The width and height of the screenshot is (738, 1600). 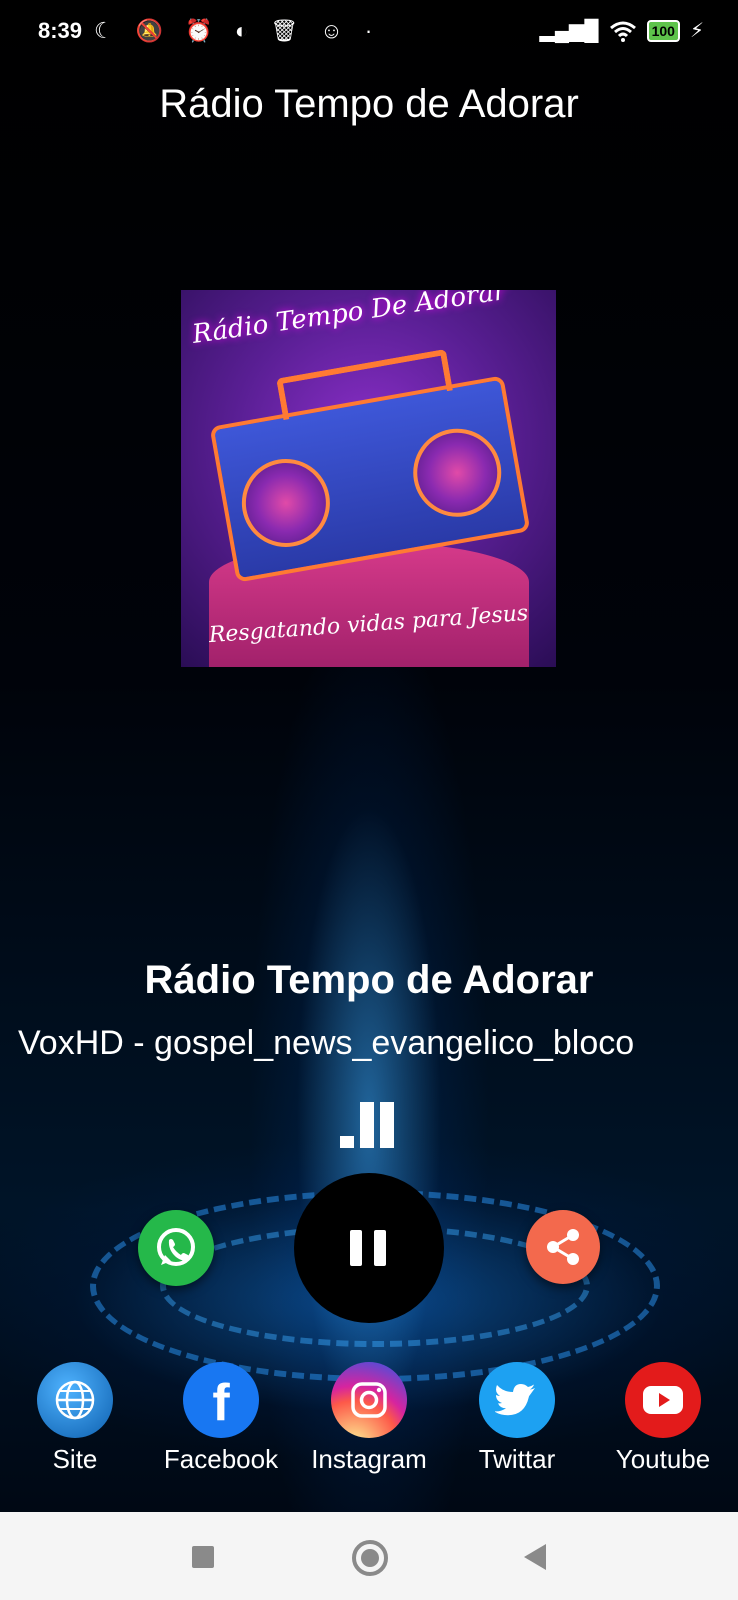 I want to click on artwork-logo-text: Rádio Tempo De Adorar, so click(x=349, y=320).